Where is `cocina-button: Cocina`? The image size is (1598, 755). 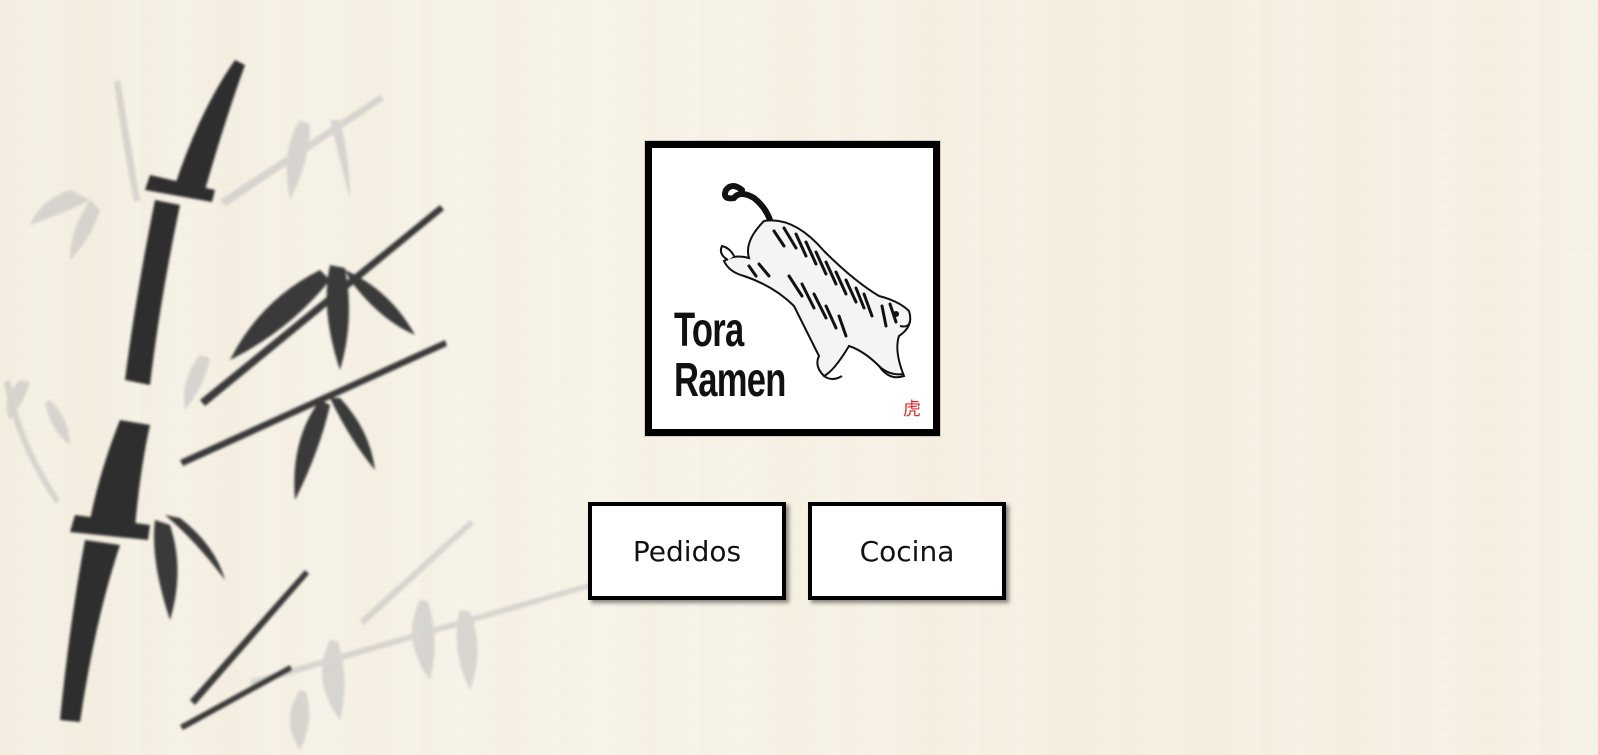
cocina-button: Cocina is located at coordinates (907, 551).